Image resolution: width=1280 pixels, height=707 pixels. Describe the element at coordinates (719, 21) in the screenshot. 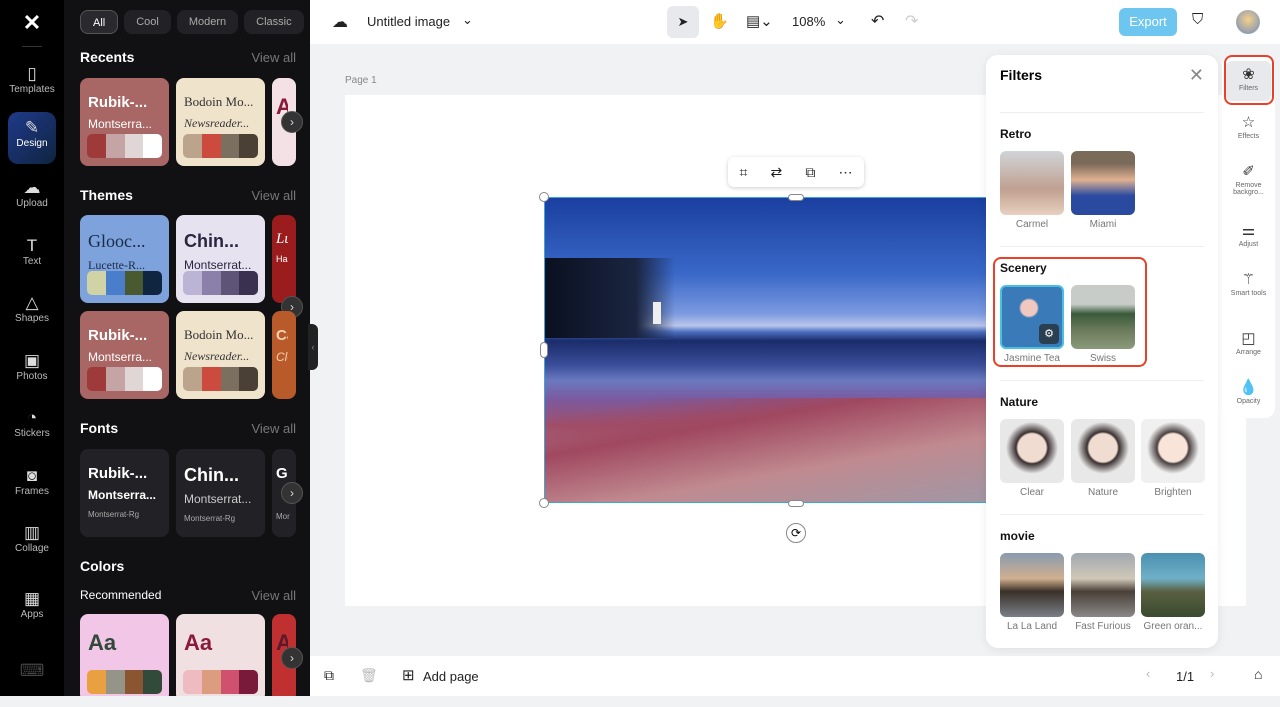

I see `hand-tool-icon: ✋` at that location.